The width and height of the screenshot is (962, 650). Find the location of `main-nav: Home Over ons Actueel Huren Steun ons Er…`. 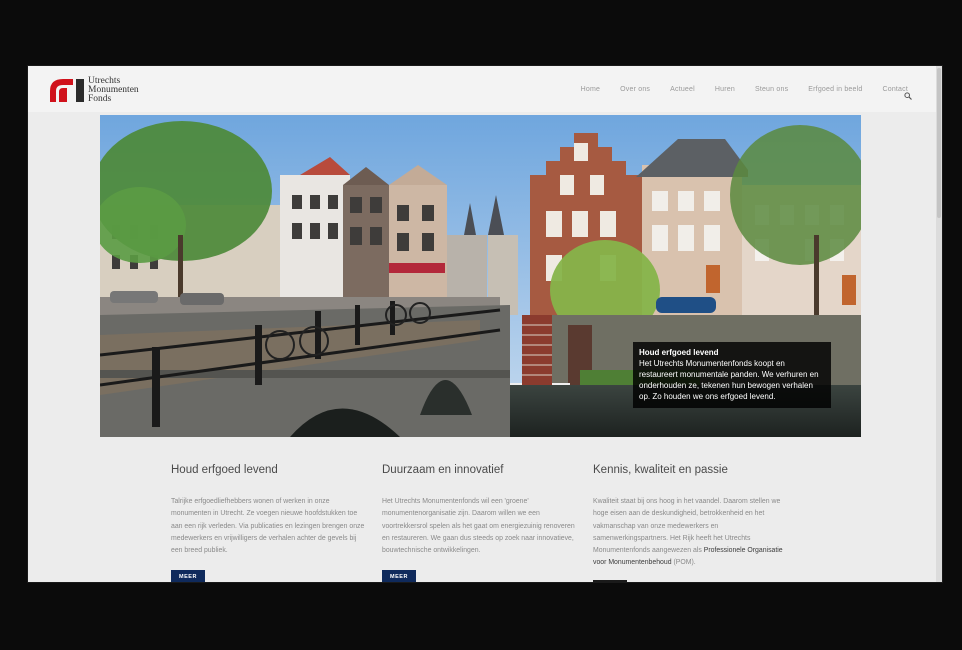

main-nav: Home Over ons Actueel Huren Steun ons Er… is located at coordinates (734, 89).